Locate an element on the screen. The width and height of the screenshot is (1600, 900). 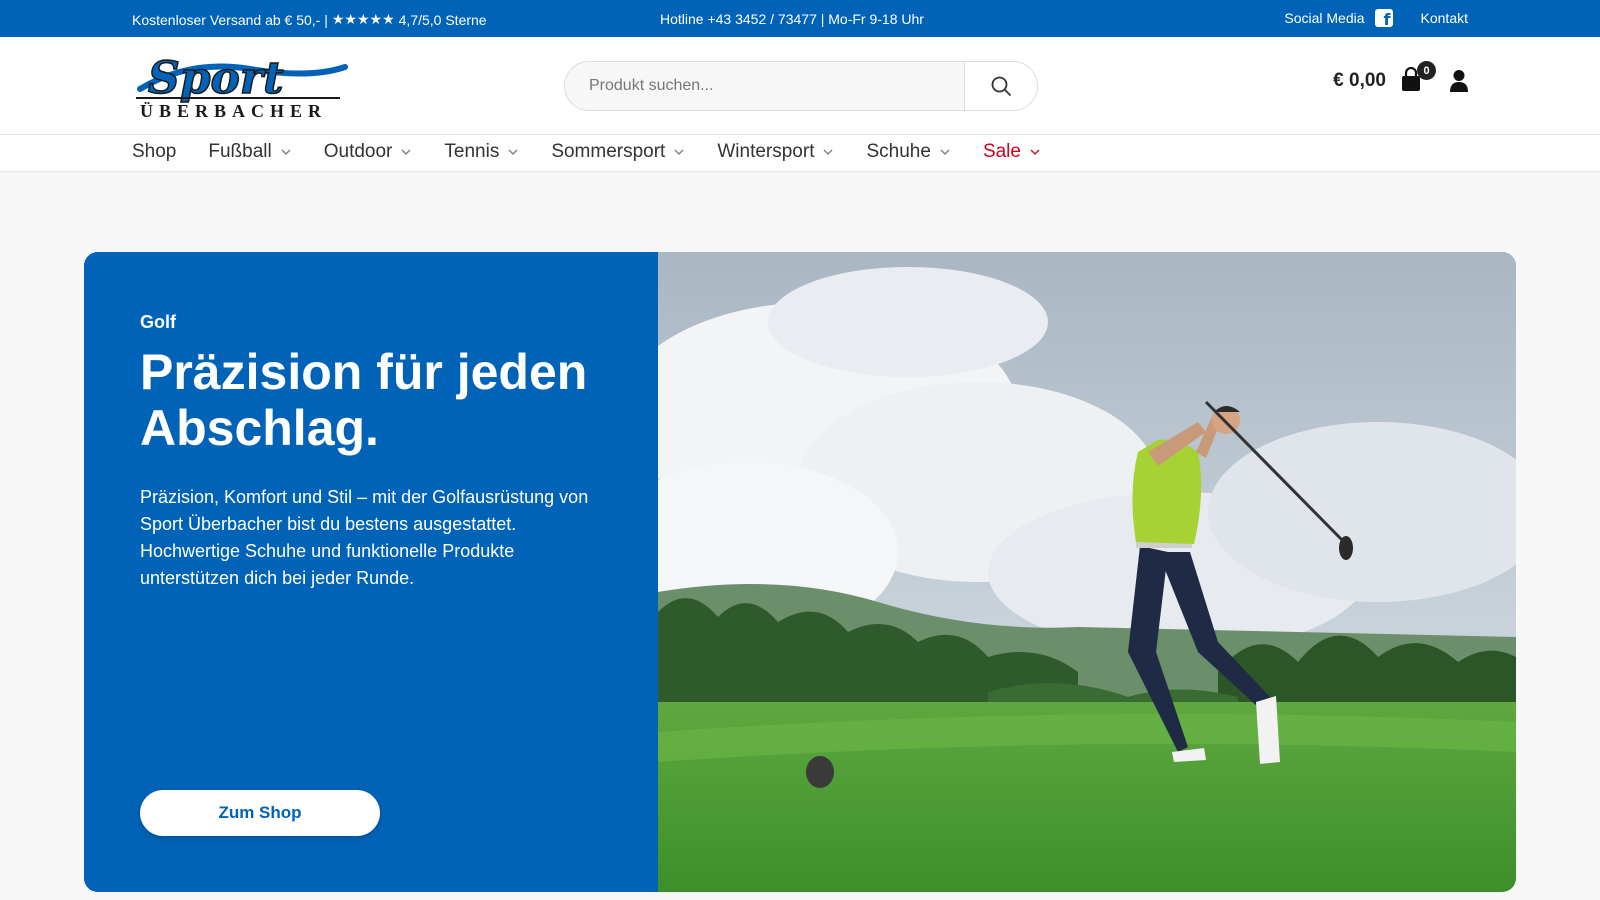
contact-link: Kontakt is located at coordinates (1444, 18).